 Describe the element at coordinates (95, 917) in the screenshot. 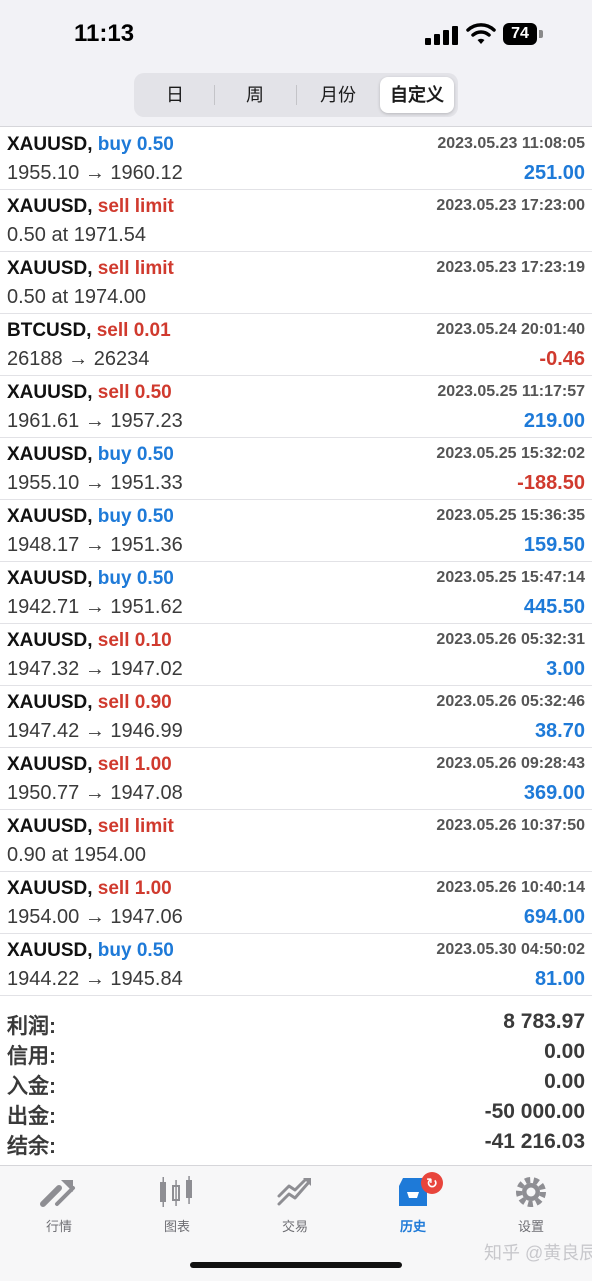

I see `trade-price-detail: 1954.00 → 1947.06` at that location.